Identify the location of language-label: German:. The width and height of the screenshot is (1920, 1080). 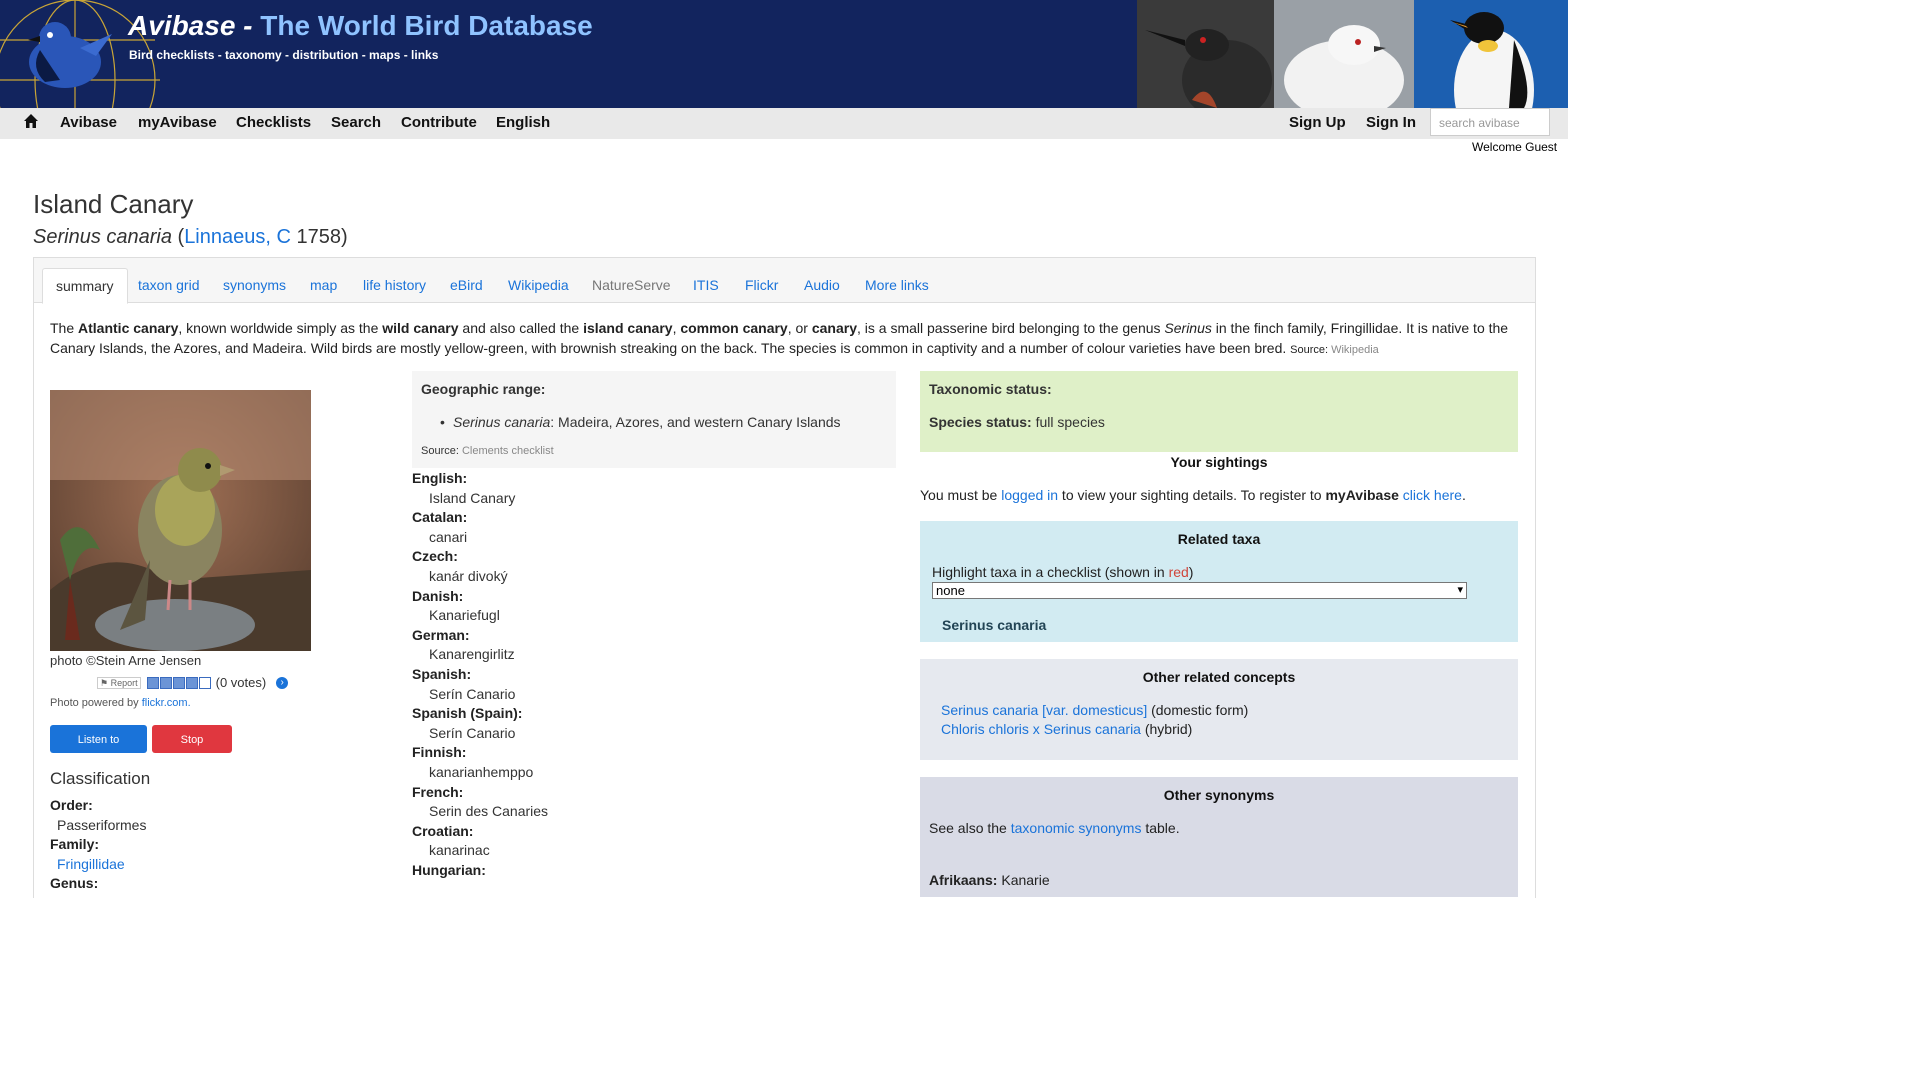
(441, 634).